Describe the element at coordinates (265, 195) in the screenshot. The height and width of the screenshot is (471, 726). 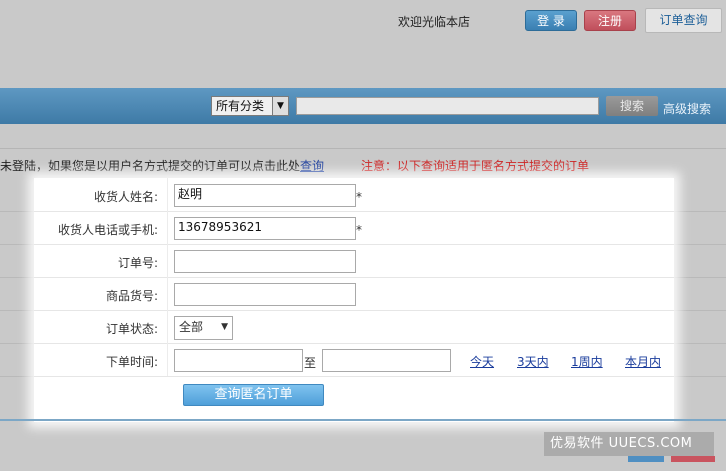
I see `receiver-name-input: 赵明` at that location.